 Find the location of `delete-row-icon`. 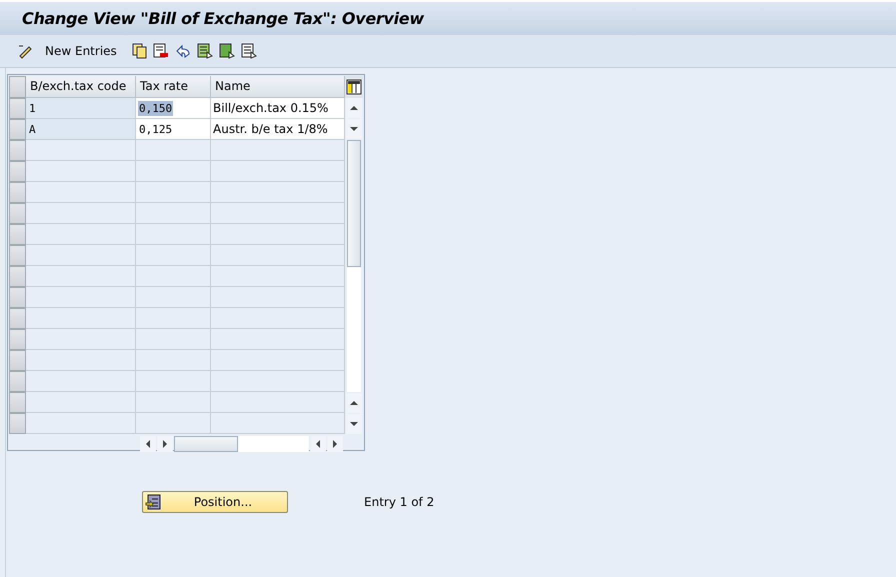

delete-row-icon is located at coordinates (160, 51).